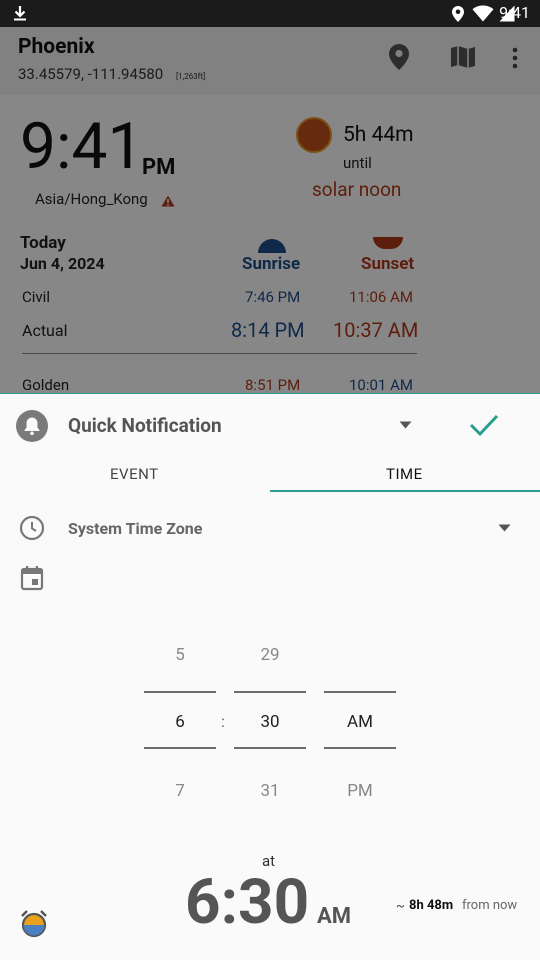  I want to click on bell-icon, so click(32, 426).